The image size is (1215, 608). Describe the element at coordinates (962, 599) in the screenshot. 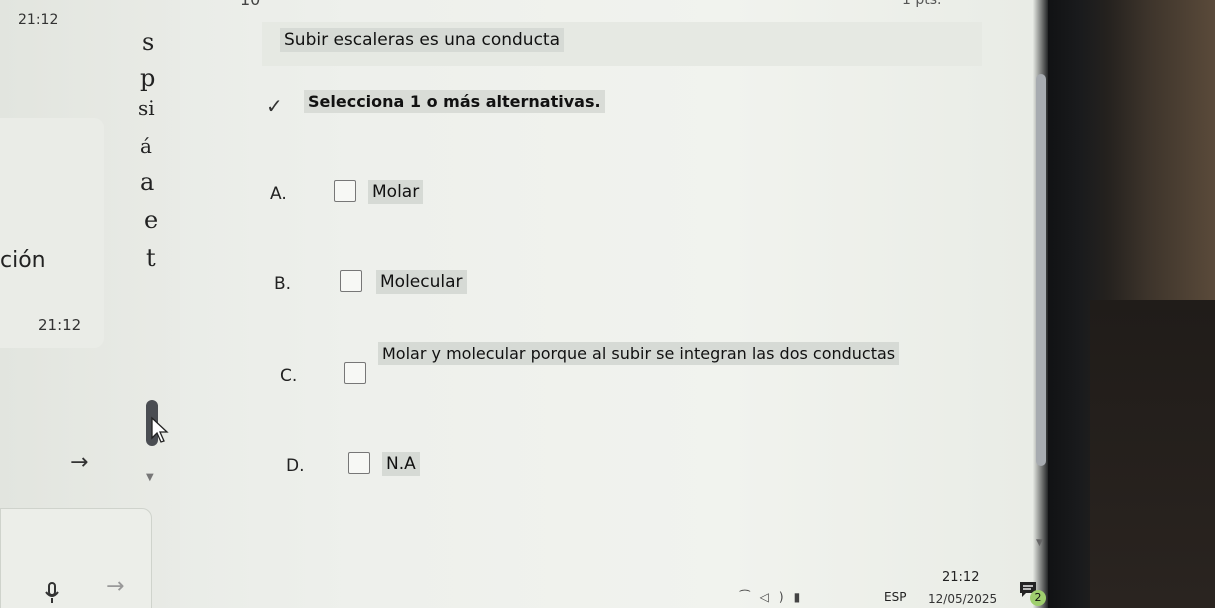

I see `taskbar-date: 12/05/2025` at that location.